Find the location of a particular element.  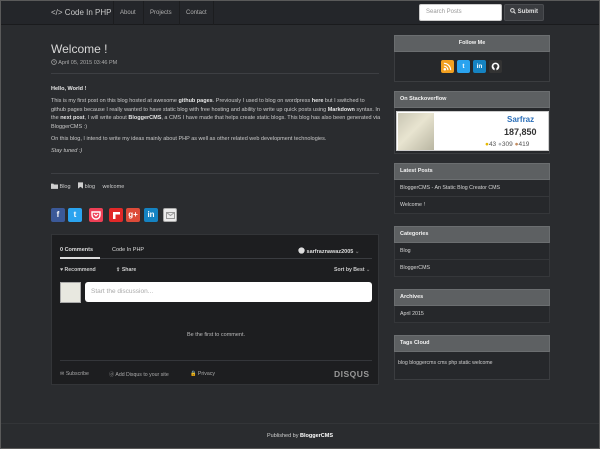

tags-cloud-links: blog bloggercms cms php static welcome is located at coordinates (445, 363).